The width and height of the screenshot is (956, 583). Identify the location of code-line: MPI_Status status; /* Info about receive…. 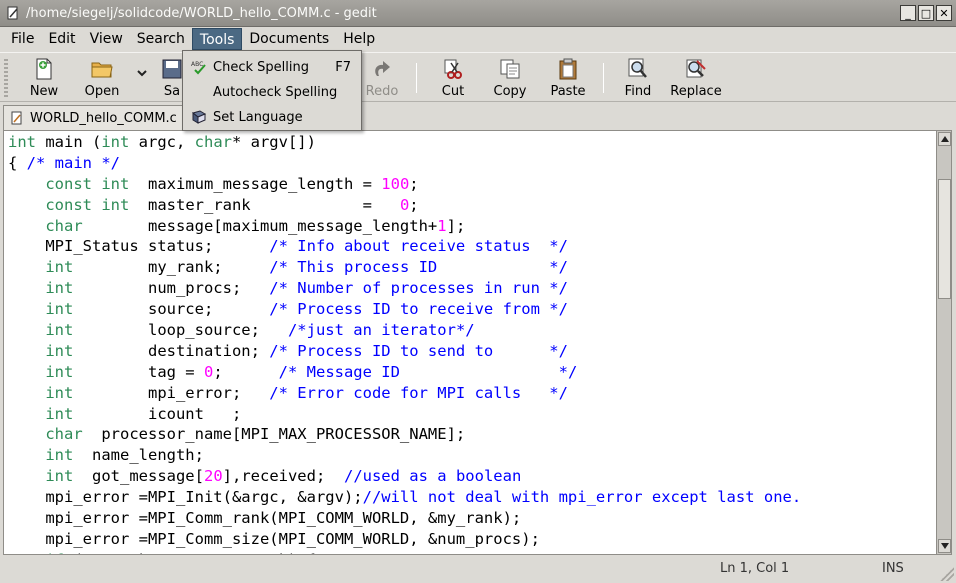
(404, 246).